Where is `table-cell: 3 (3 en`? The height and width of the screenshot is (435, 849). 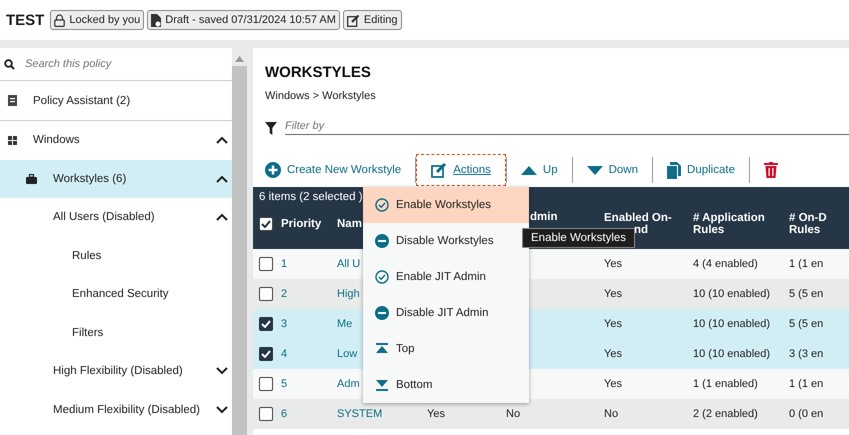
table-cell: 3 (3 en is located at coordinates (806, 354).